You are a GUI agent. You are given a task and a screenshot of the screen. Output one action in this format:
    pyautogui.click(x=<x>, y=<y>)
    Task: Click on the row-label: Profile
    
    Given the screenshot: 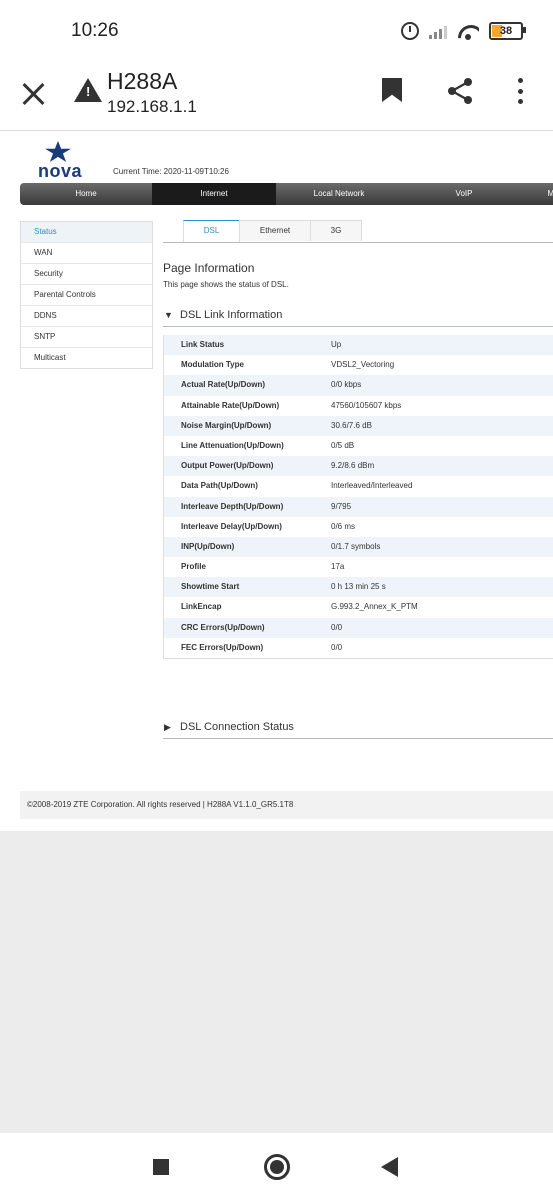 What is the action you would take?
    pyautogui.click(x=193, y=567)
    